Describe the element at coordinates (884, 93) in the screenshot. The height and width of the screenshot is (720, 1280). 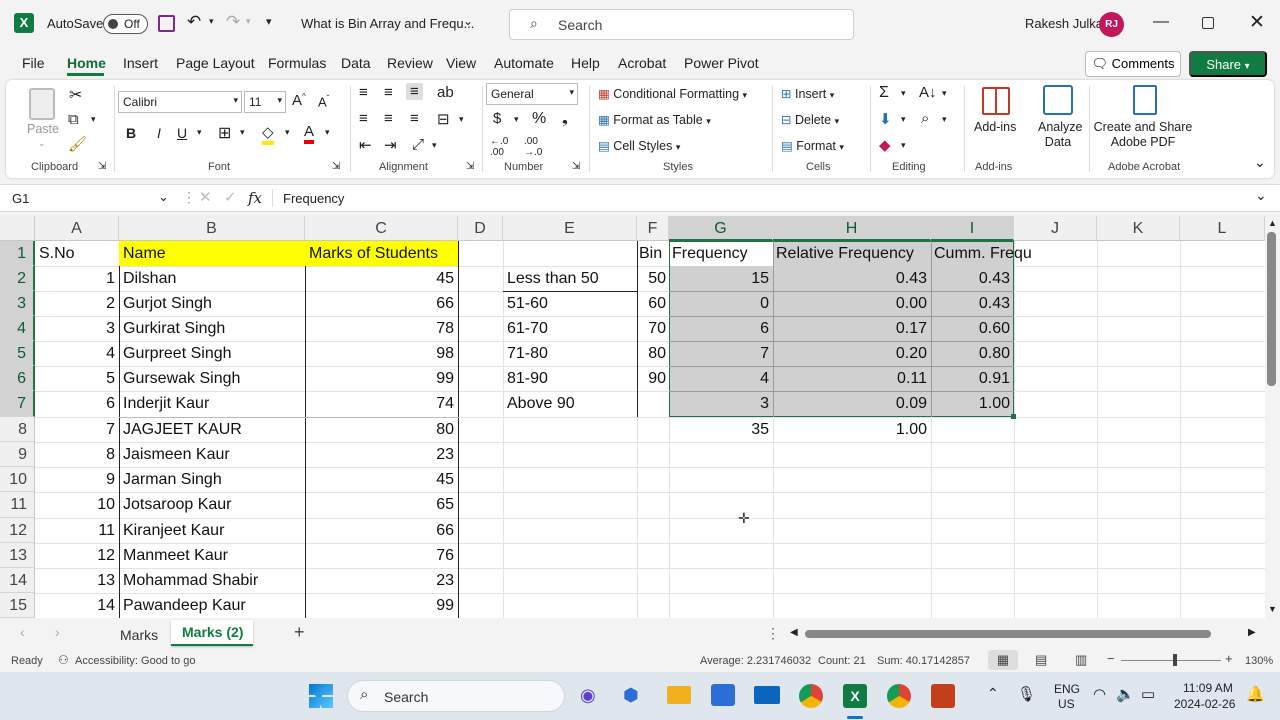
I see `autosum-icon: Σ` at that location.